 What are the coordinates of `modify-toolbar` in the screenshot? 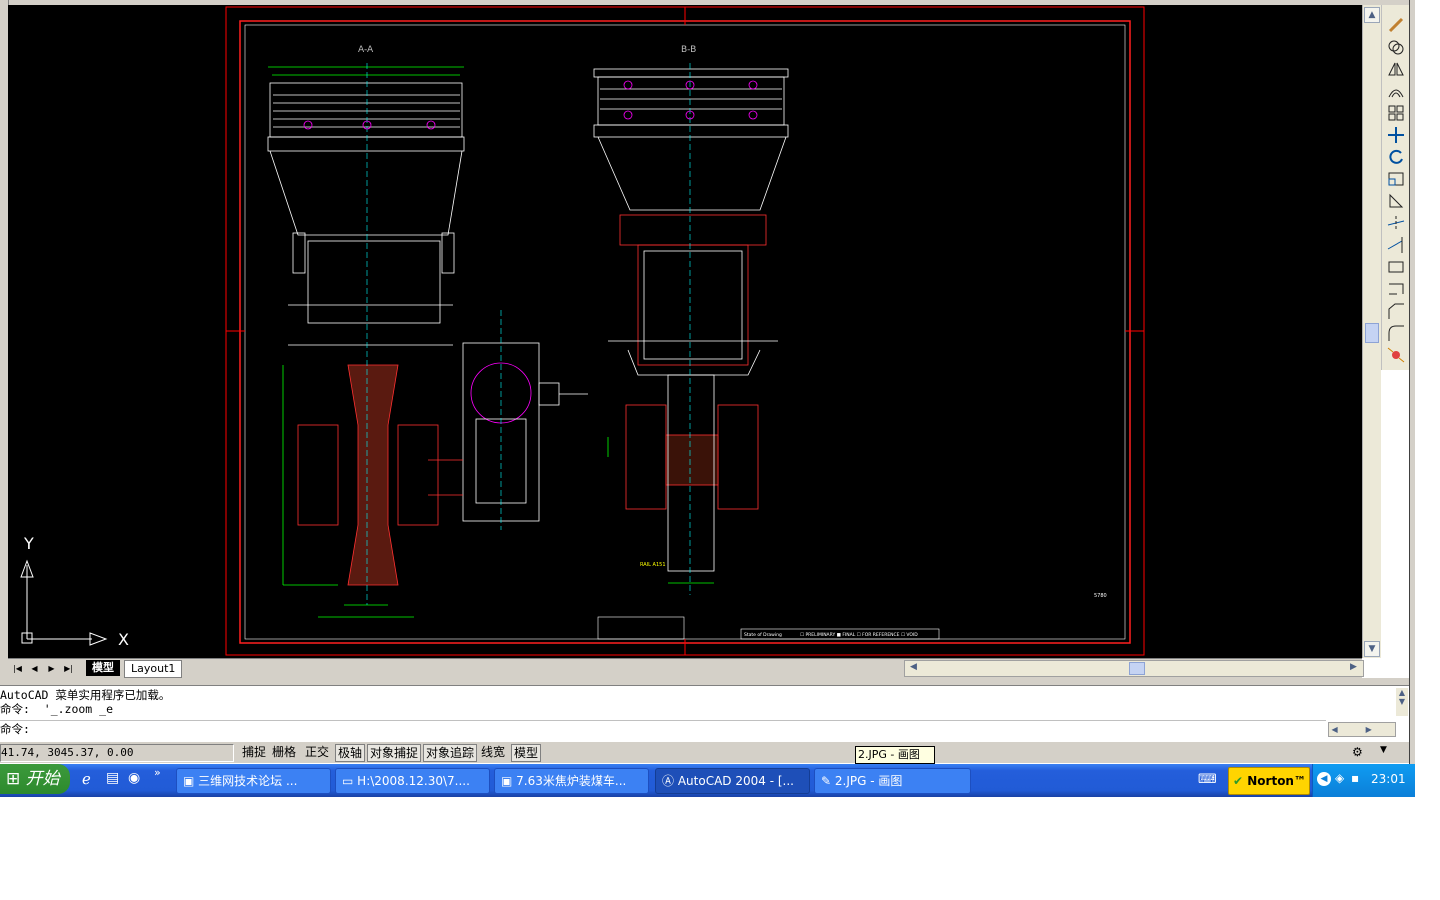 It's located at (1395, 187).